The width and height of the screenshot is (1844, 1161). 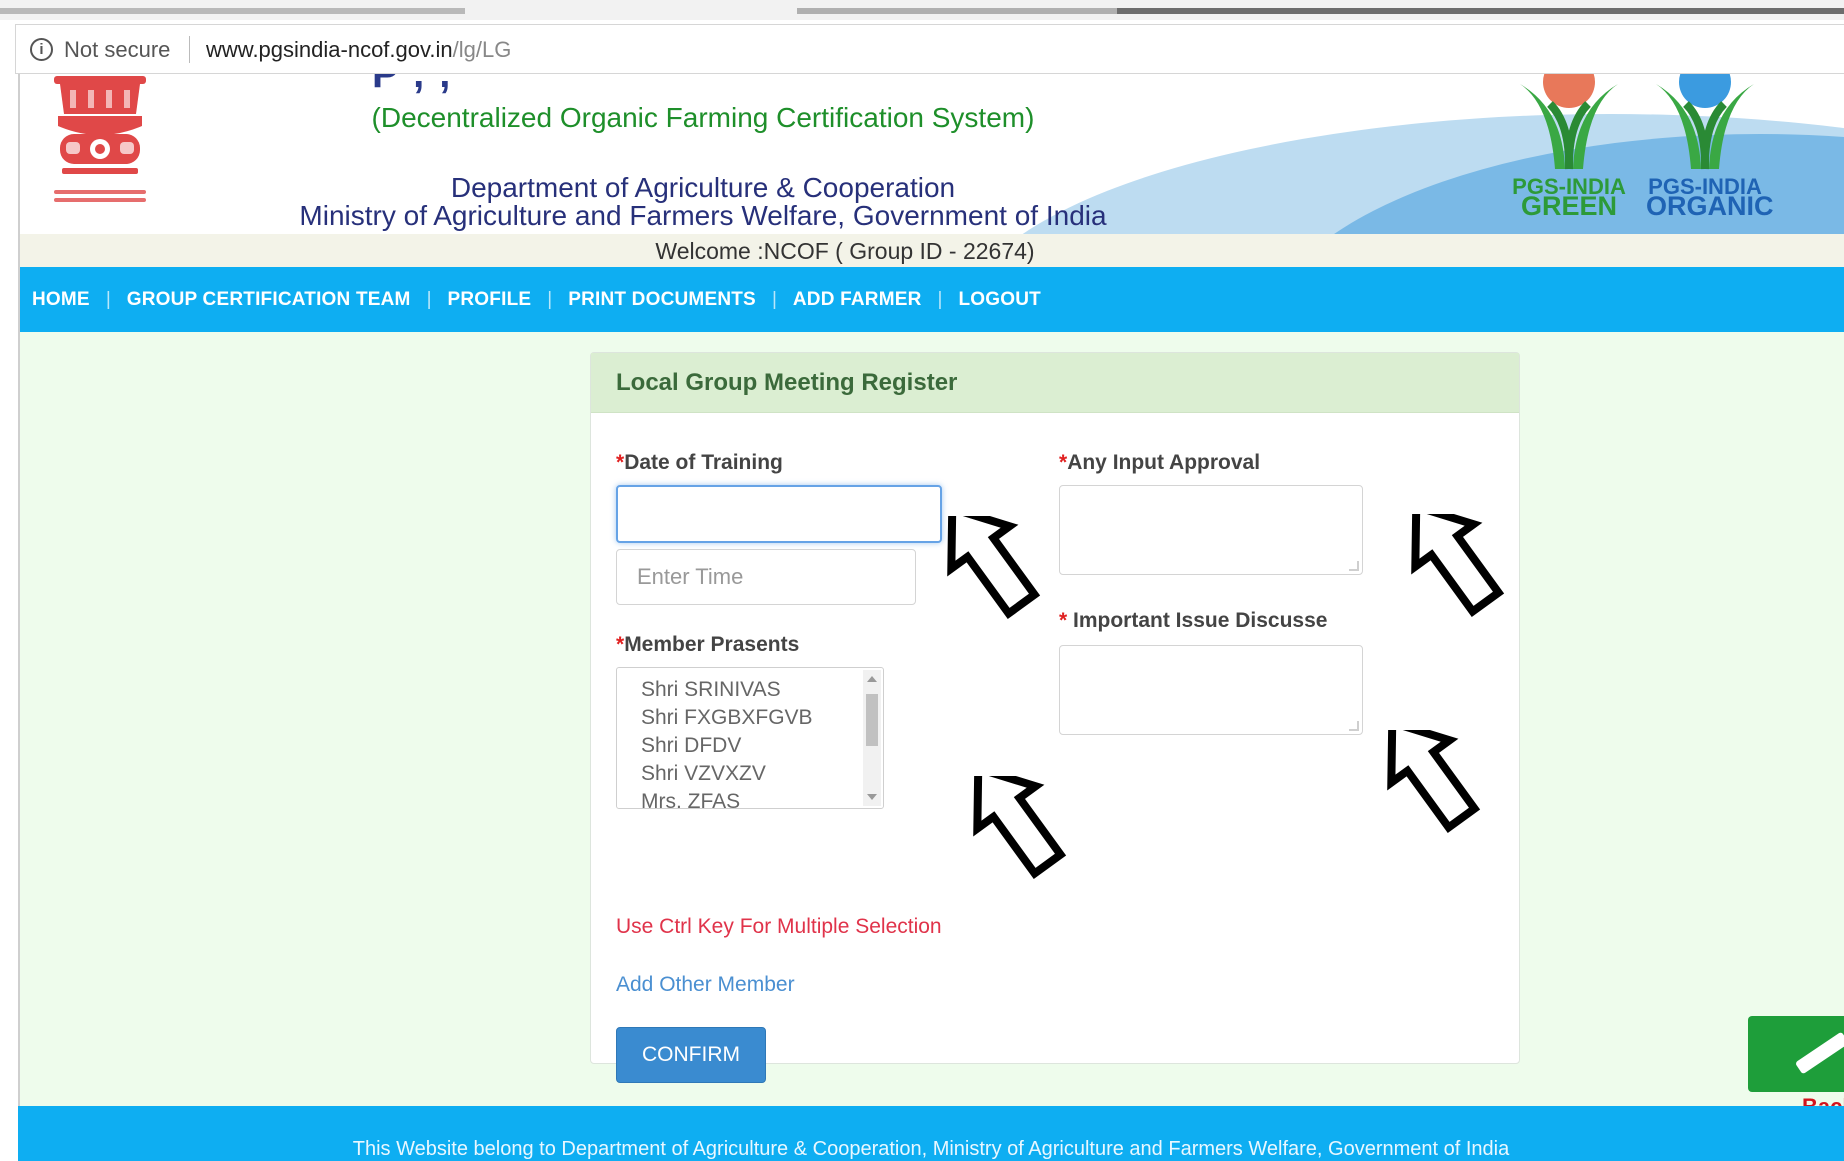 What do you see at coordinates (703, 774) in the screenshot?
I see `member-option: Shri VZVXZV` at bounding box center [703, 774].